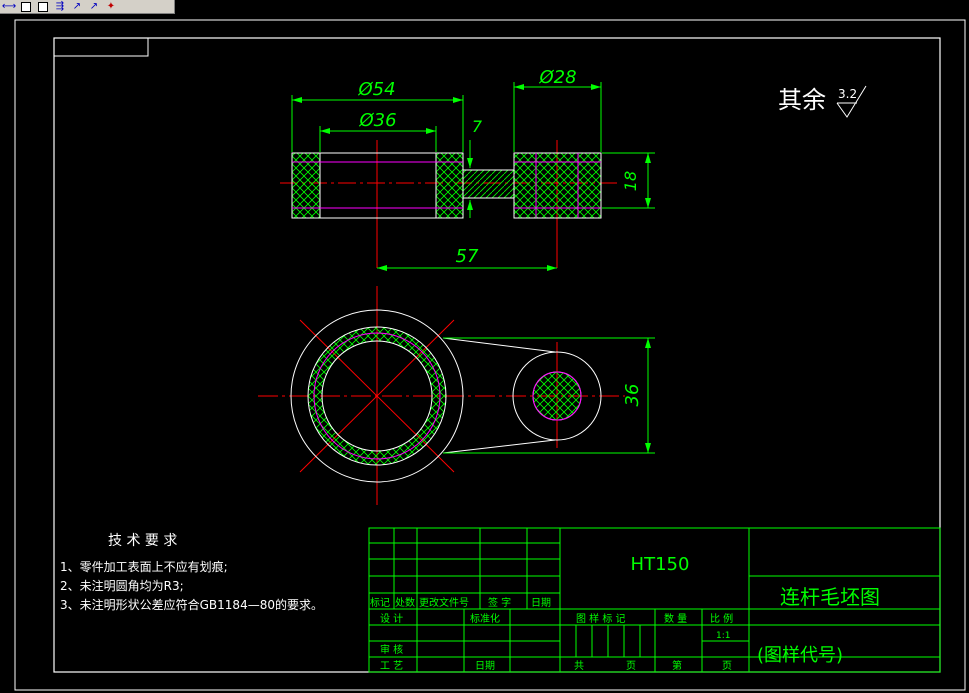  What do you see at coordinates (485, 618) in the screenshot?
I see `standardize-label: 标准化` at bounding box center [485, 618].